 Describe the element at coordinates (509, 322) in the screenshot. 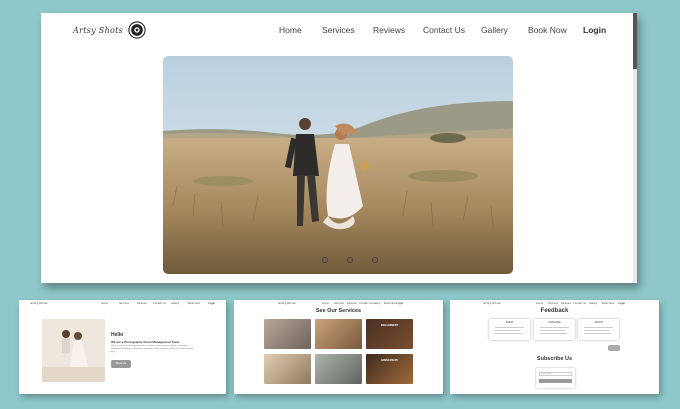

I see `feedback-name: ANNA` at that location.